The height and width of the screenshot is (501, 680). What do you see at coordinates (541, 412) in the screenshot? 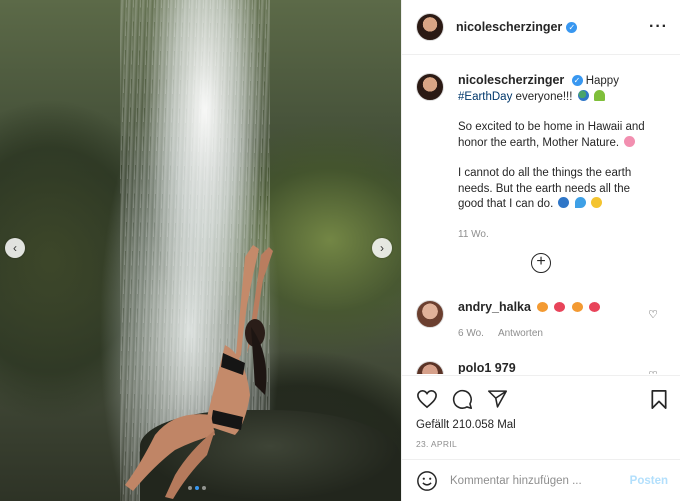
I see `post-actions: Gefällt 210.058 Mal 23. APRIL` at bounding box center [541, 412].